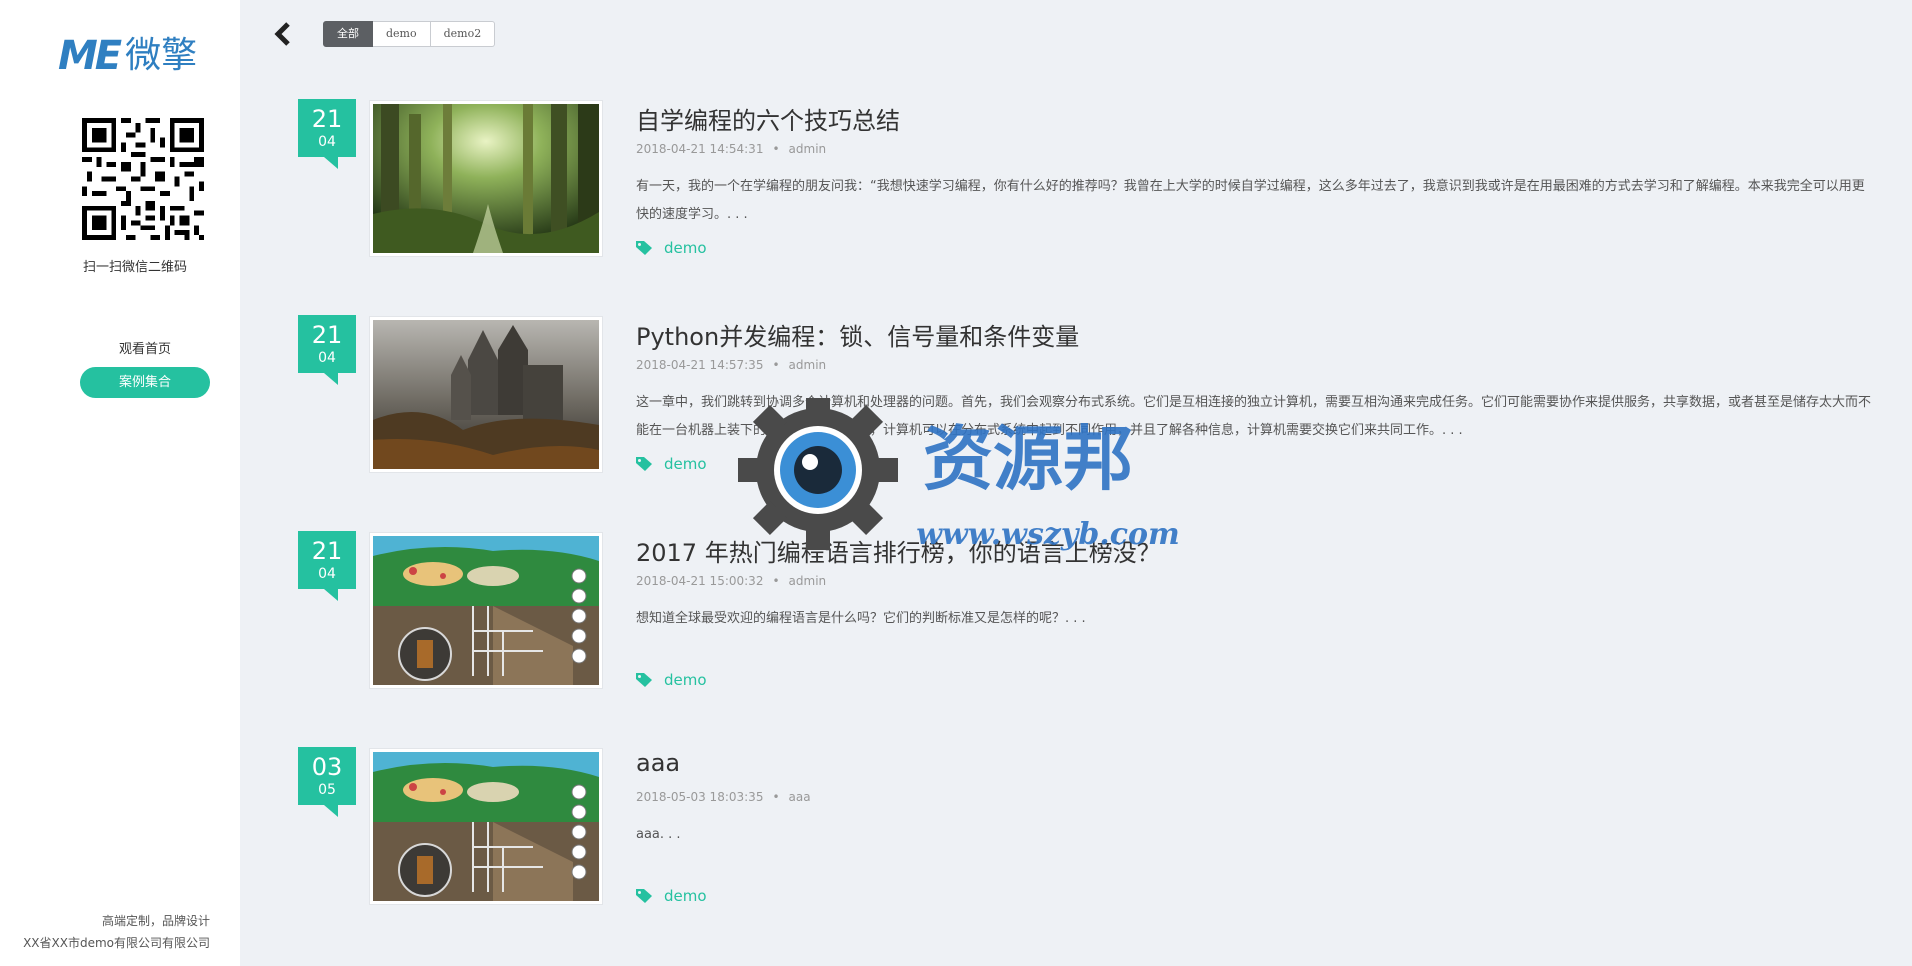 The image size is (1912, 966). Describe the element at coordinates (116, 932) in the screenshot. I see `sidebar-footer: 高端定制，品牌设计 XX省XX市demo有限公司有限公司` at that location.